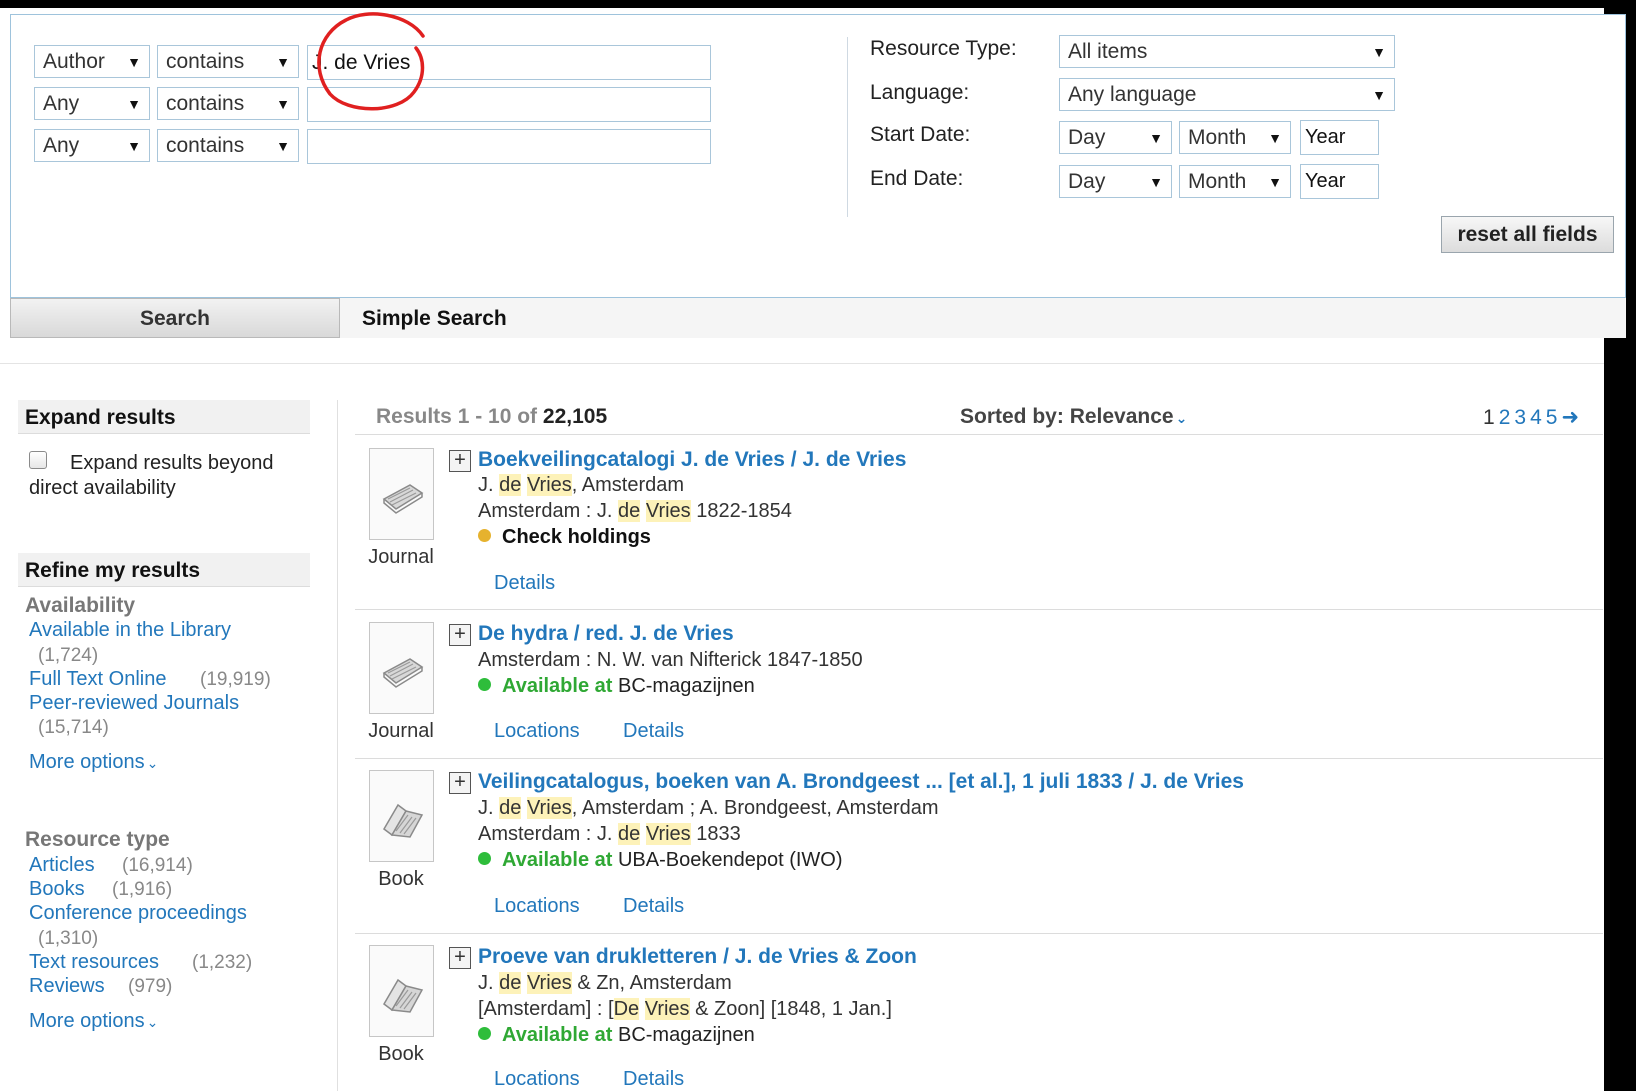 The height and width of the screenshot is (1091, 1636). What do you see at coordinates (1227, 94) in the screenshot?
I see `language-select: Any language ▼` at bounding box center [1227, 94].